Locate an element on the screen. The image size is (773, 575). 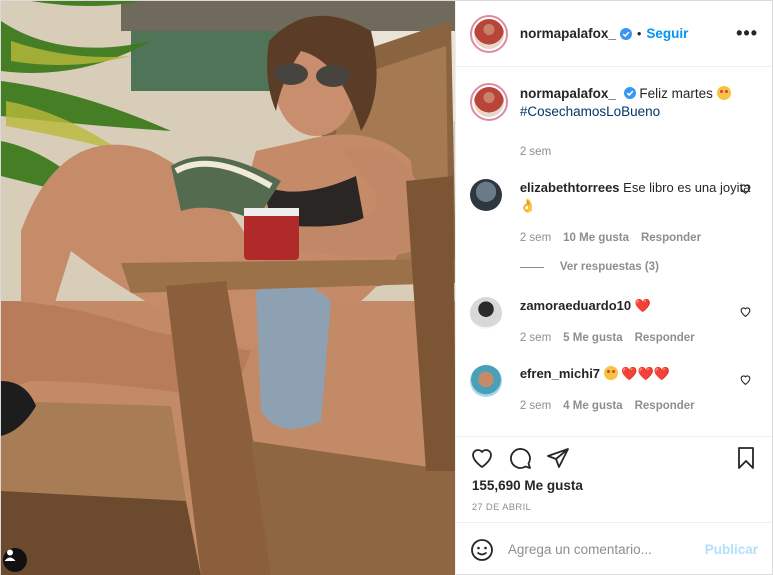
action-bar is located at coordinates (613, 457).